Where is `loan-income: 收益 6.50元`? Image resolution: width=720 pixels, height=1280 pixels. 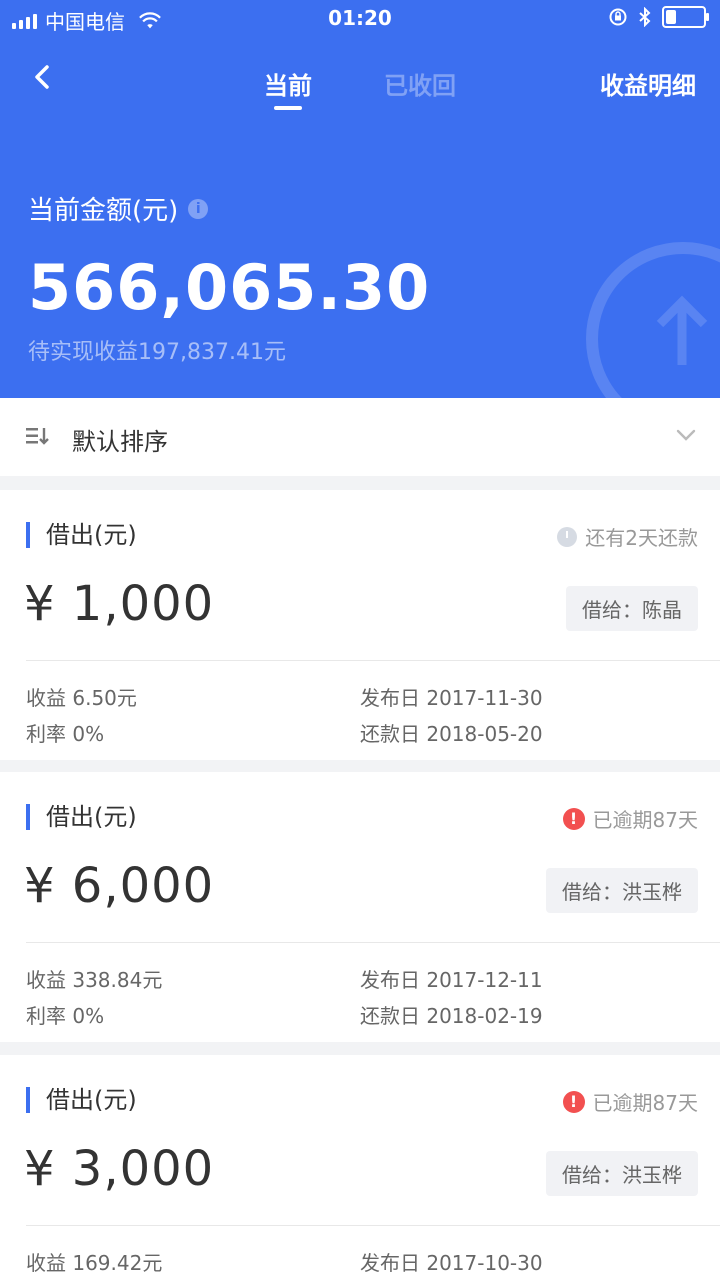 loan-income: 收益 6.50元 is located at coordinates (81, 698).